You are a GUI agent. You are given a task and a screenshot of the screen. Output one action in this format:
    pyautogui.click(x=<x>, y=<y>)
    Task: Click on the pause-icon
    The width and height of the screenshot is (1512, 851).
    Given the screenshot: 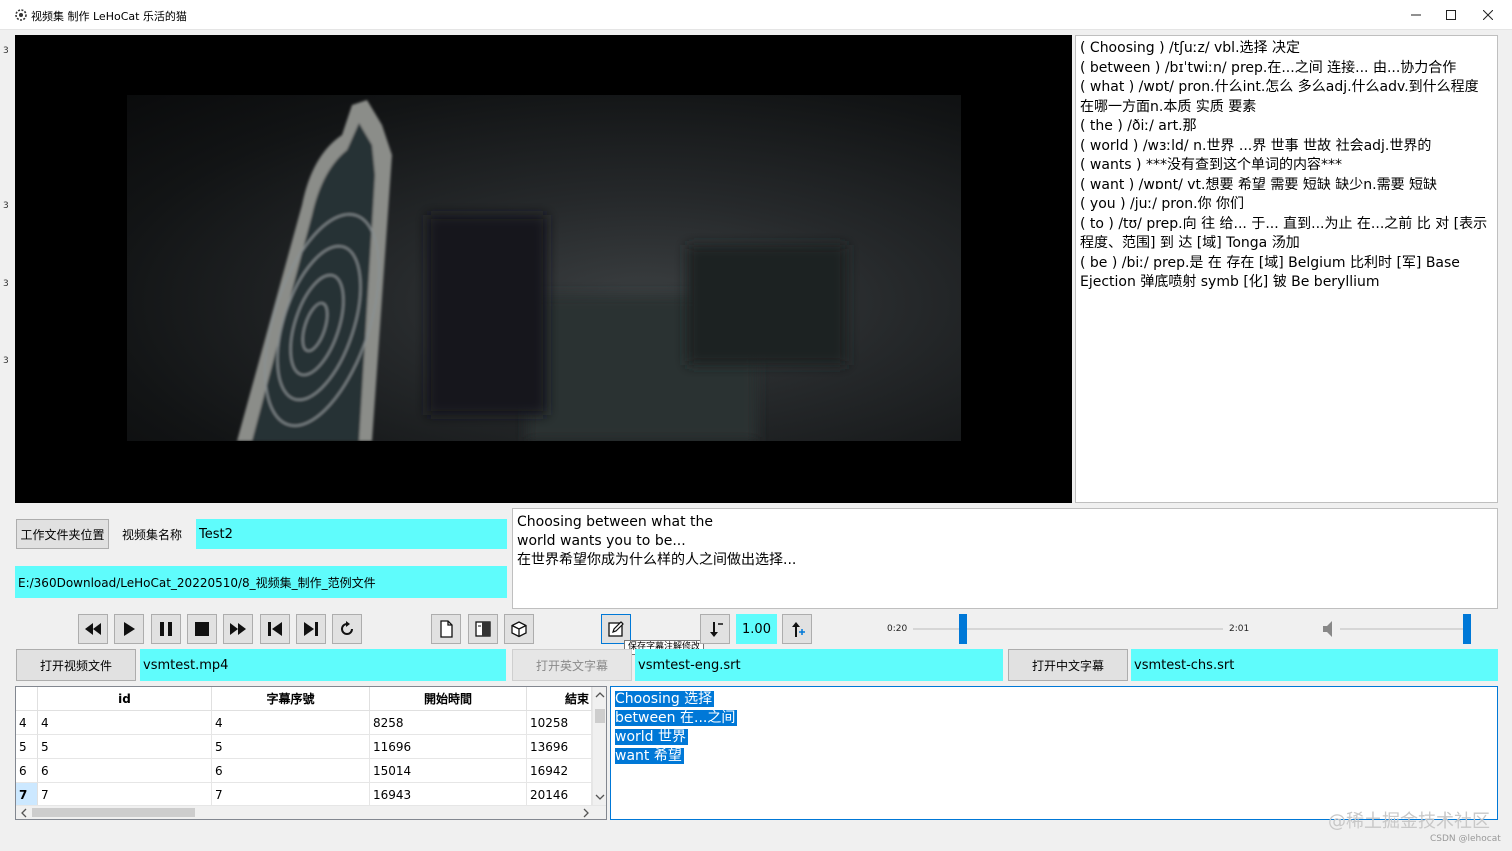 What is the action you would take?
    pyautogui.click(x=166, y=629)
    